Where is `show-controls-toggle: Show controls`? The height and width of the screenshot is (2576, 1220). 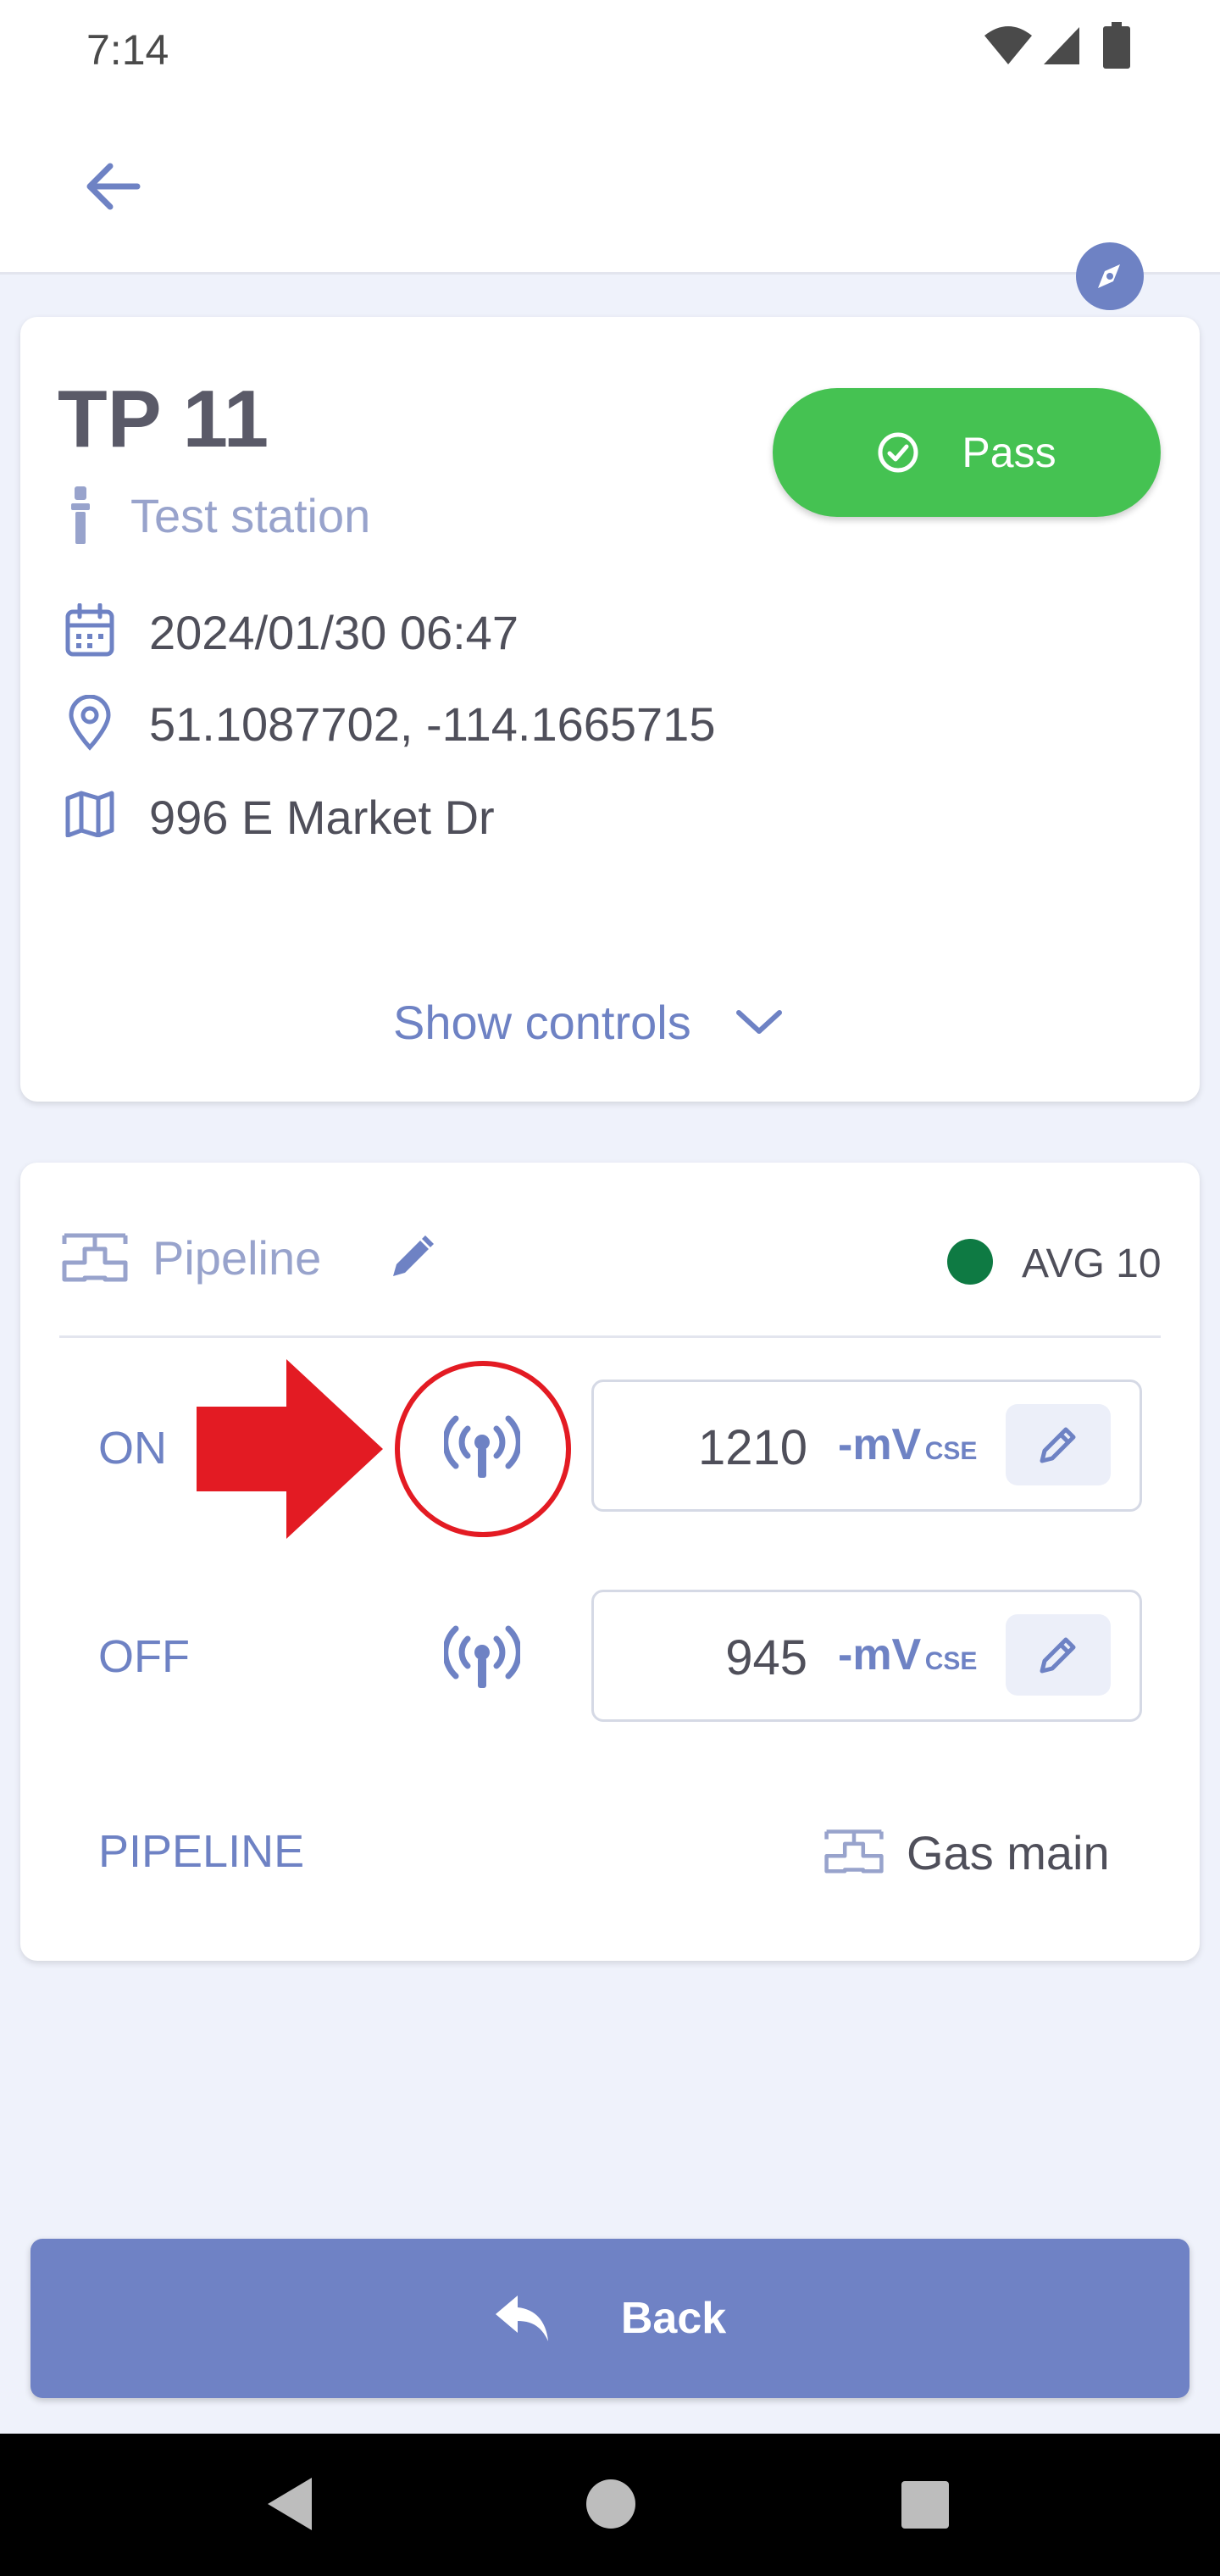
show-controls-toggle: Show controls is located at coordinates (589, 1022).